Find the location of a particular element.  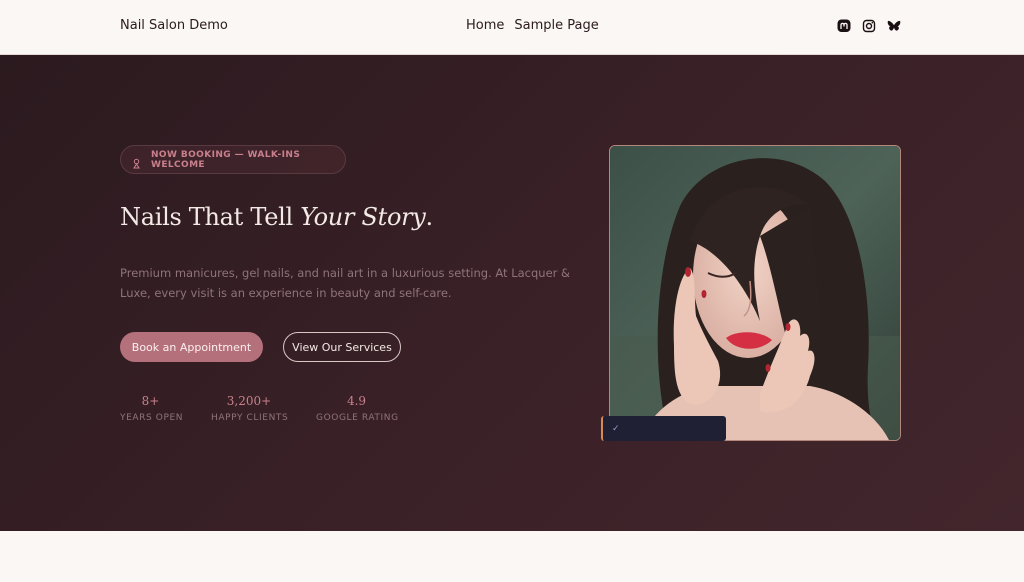

photo-overlay-card: ✓ is located at coordinates (663, 428).